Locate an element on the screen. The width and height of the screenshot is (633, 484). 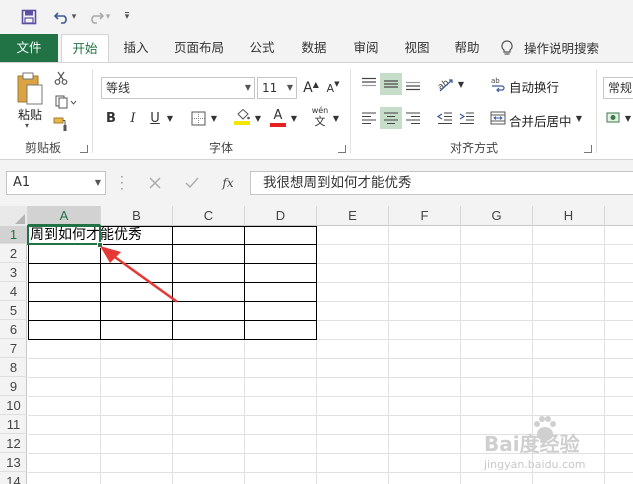
undo-button: ▾ is located at coordinates (65, 17).